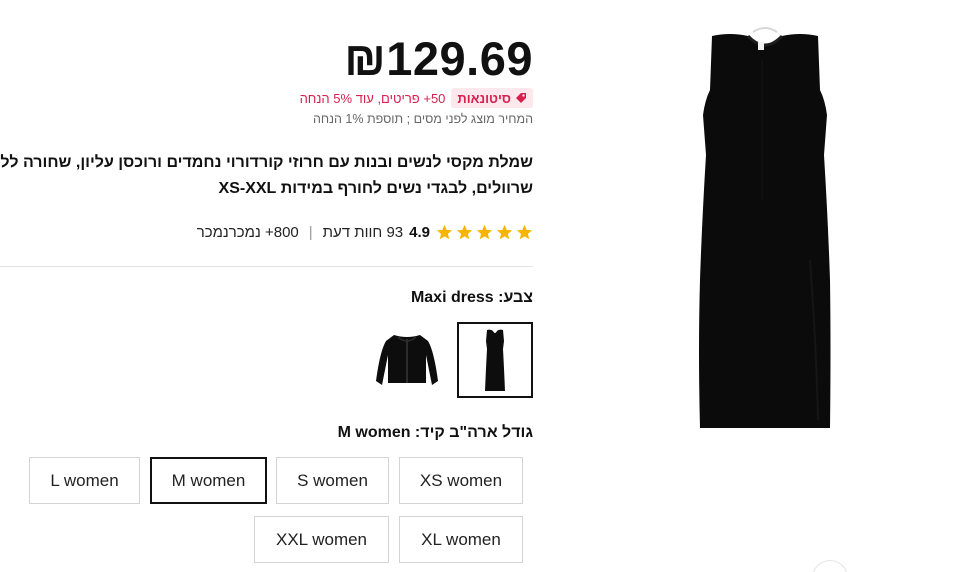 Image resolution: width=967 pixels, height=572 pixels. I want to click on dress-thumbnail, so click(495, 360).